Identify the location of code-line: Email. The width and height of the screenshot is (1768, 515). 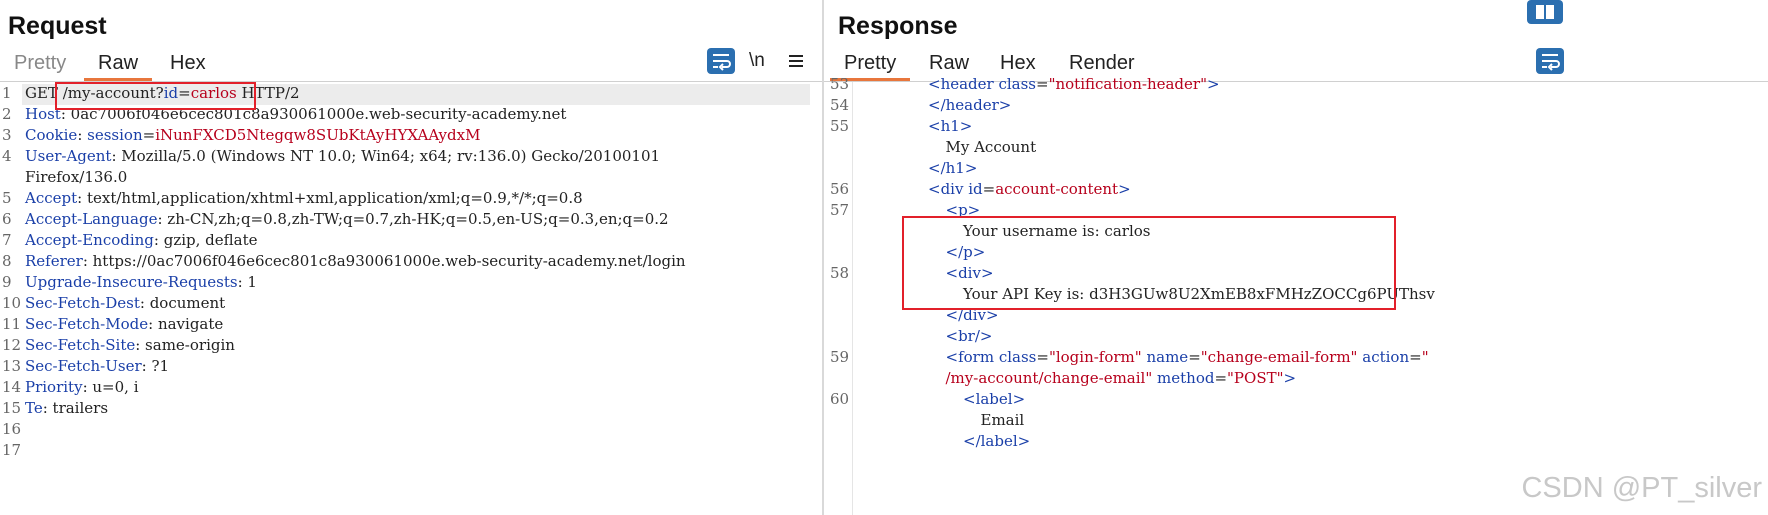
(1003, 420).